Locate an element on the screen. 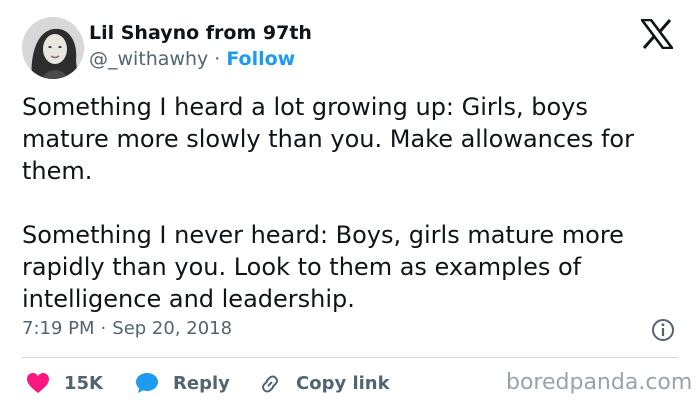  info-icon is located at coordinates (663, 330).